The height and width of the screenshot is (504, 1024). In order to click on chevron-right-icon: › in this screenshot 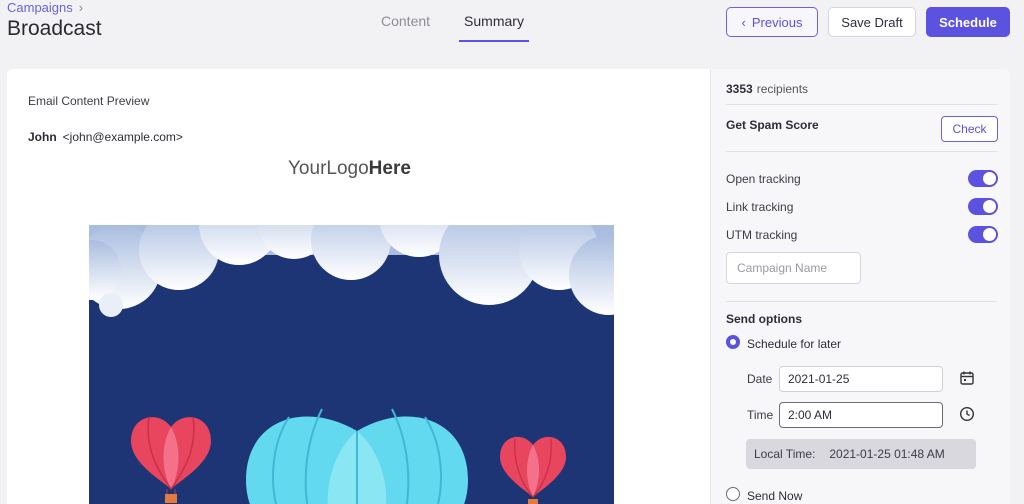, I will do `click(81, 7)`.